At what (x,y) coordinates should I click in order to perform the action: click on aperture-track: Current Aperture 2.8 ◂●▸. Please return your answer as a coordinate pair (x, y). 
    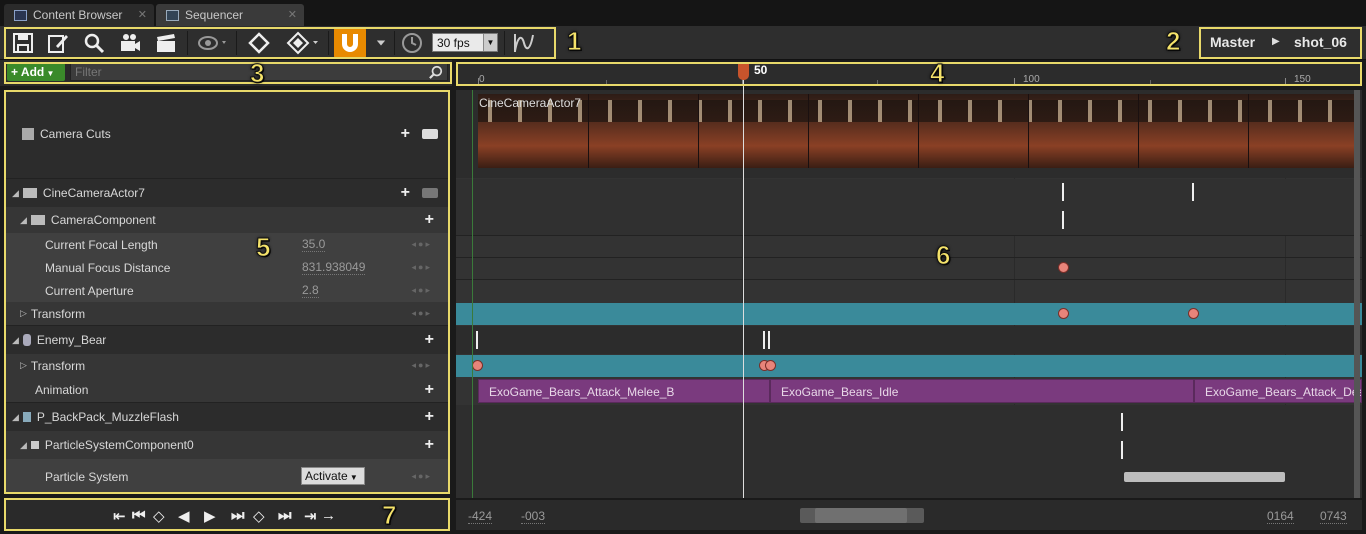
    Looking at the image, I should click on (227, 290).